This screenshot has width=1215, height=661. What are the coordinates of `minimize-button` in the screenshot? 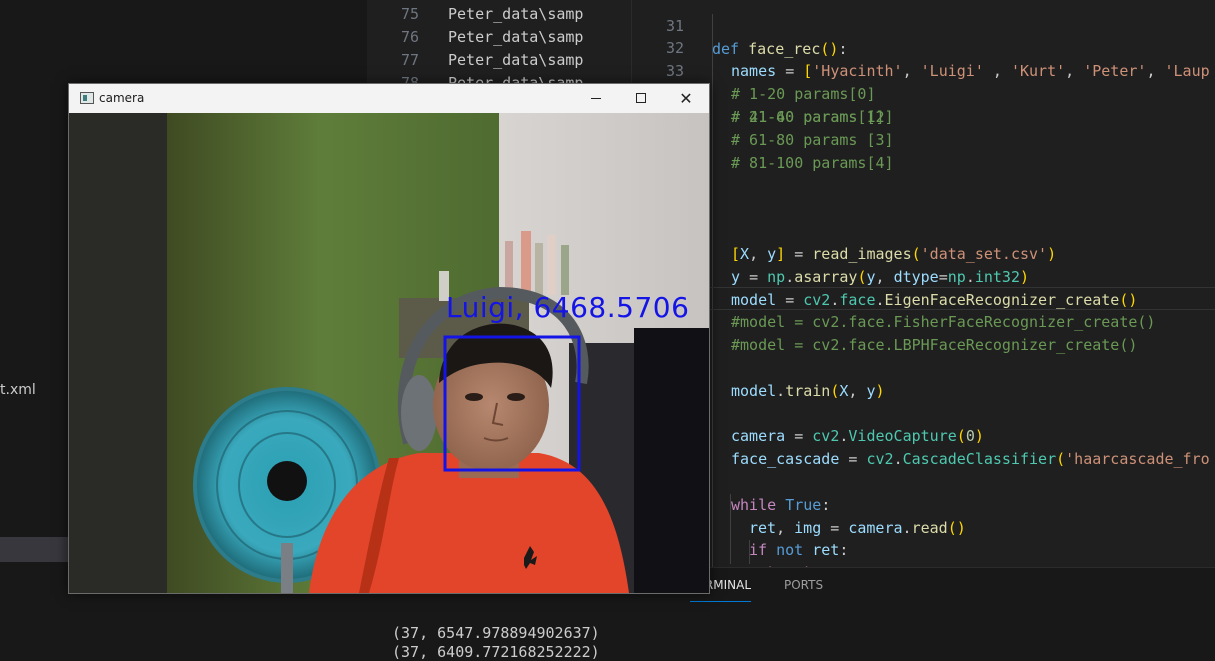 It's located at (596, 98).